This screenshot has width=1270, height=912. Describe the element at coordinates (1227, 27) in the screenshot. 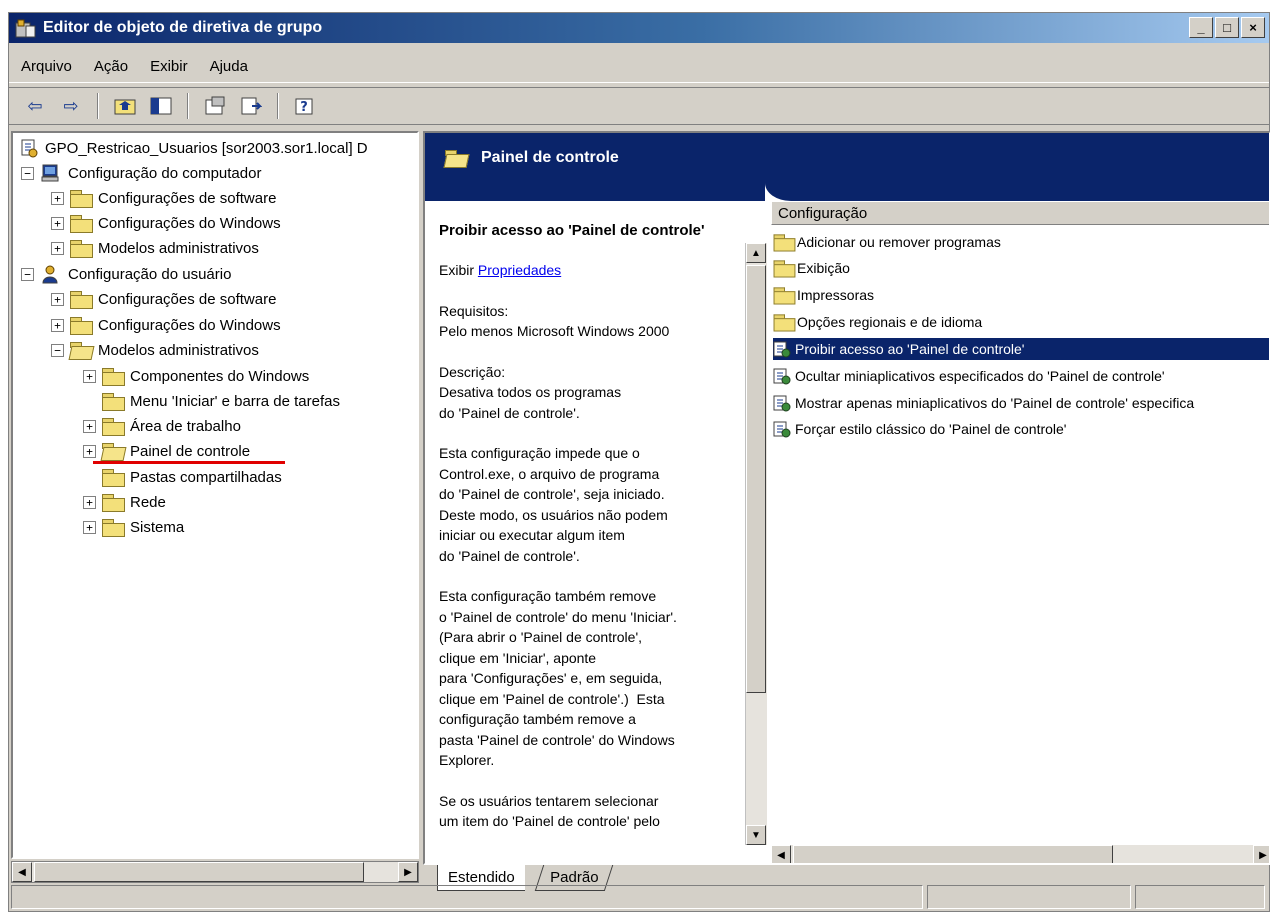

I see `maximize-button: □` at that location.